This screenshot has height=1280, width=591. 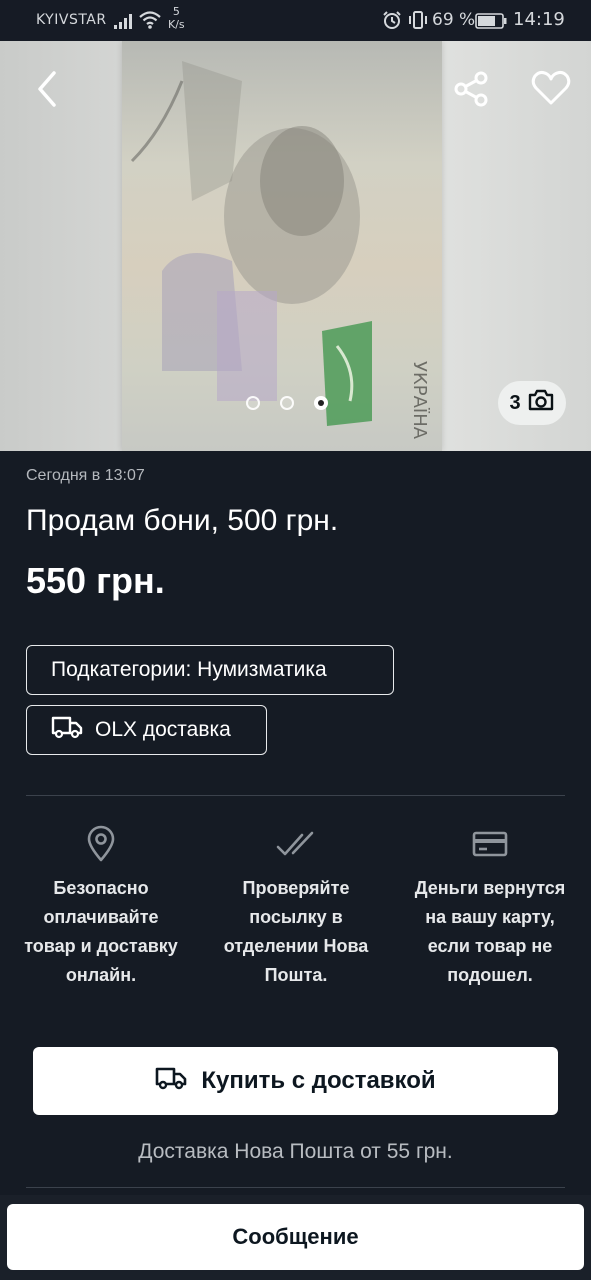 I want to click on delivery-price-note: Доставка Нова Пошта от 55 грн., so click(x=295, y=1151).